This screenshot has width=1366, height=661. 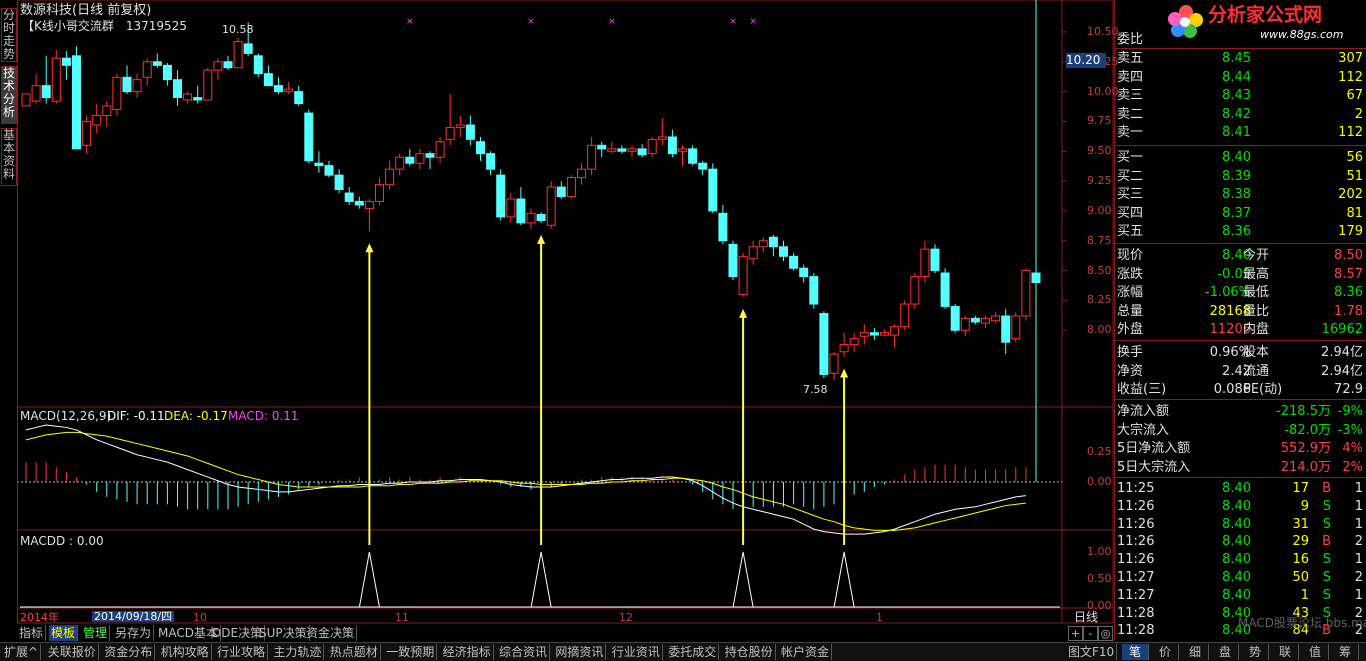 What do you see at coordinates (1240, 541) in the screenshot?
I see `tick-row: 11:26 8.40 29 B 2` at bounding box center [1240, 541].